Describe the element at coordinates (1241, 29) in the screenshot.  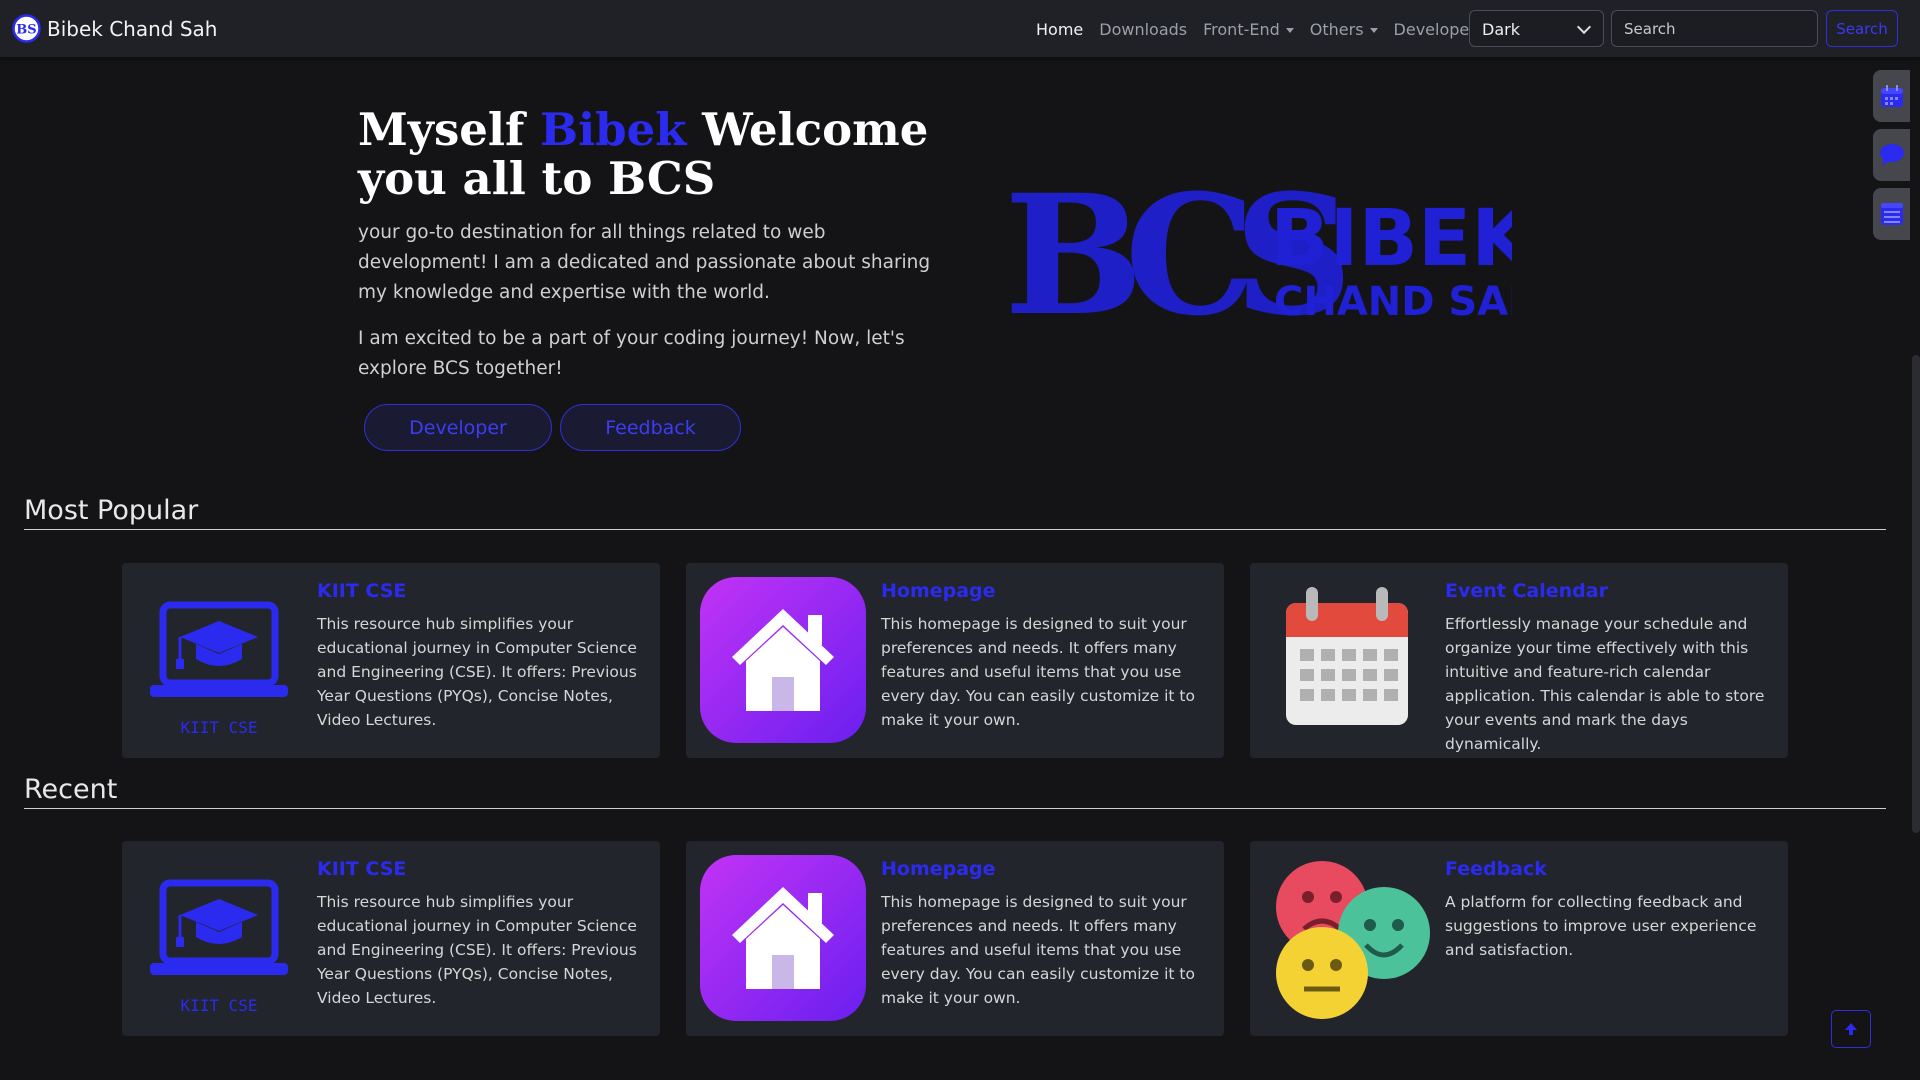
I see `nav-front-end-label: Front-End` at that location.